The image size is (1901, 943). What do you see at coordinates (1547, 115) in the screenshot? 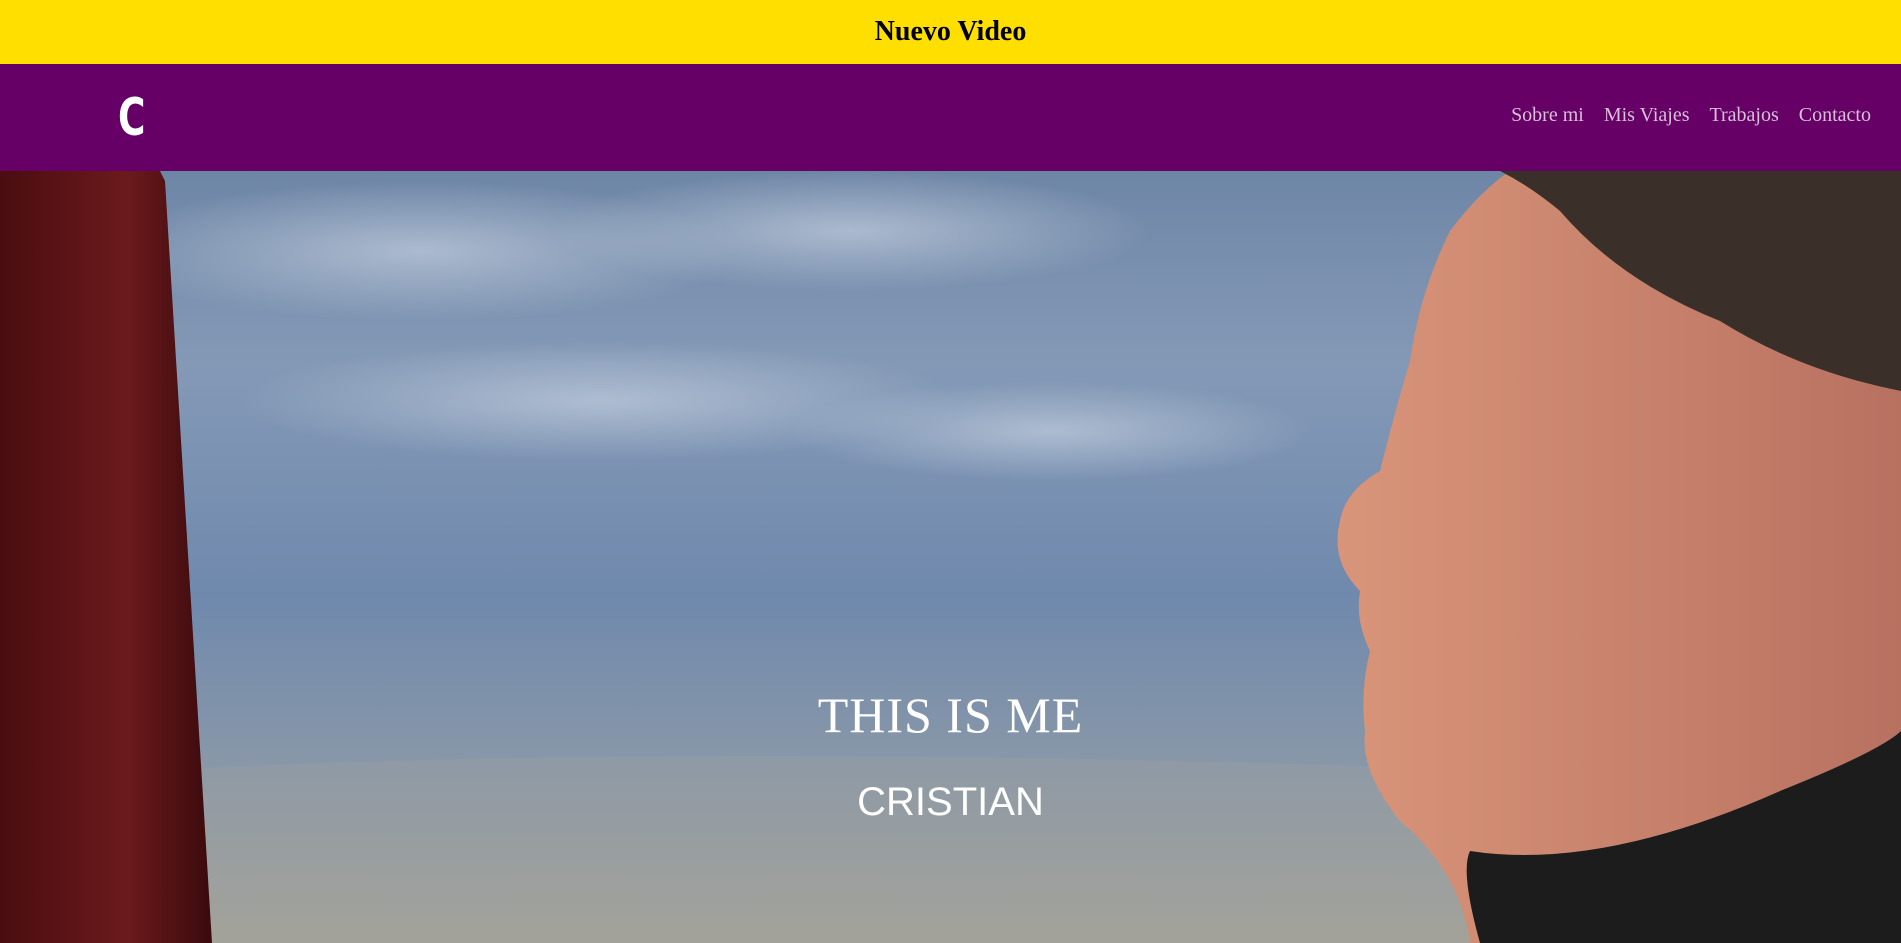
I see `nav-link-sobre-mi: Sobre mi` at bounding box center [1547, 115].